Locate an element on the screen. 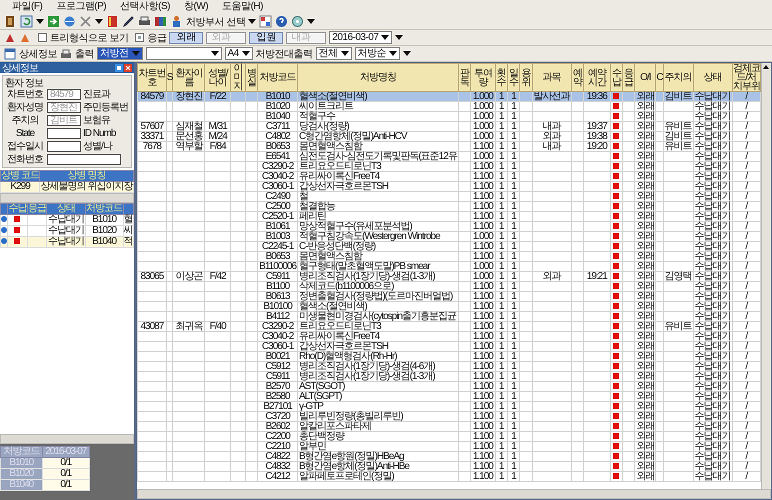  column-header: 검체코드/처치부위 is located at coordinates (746, 78).